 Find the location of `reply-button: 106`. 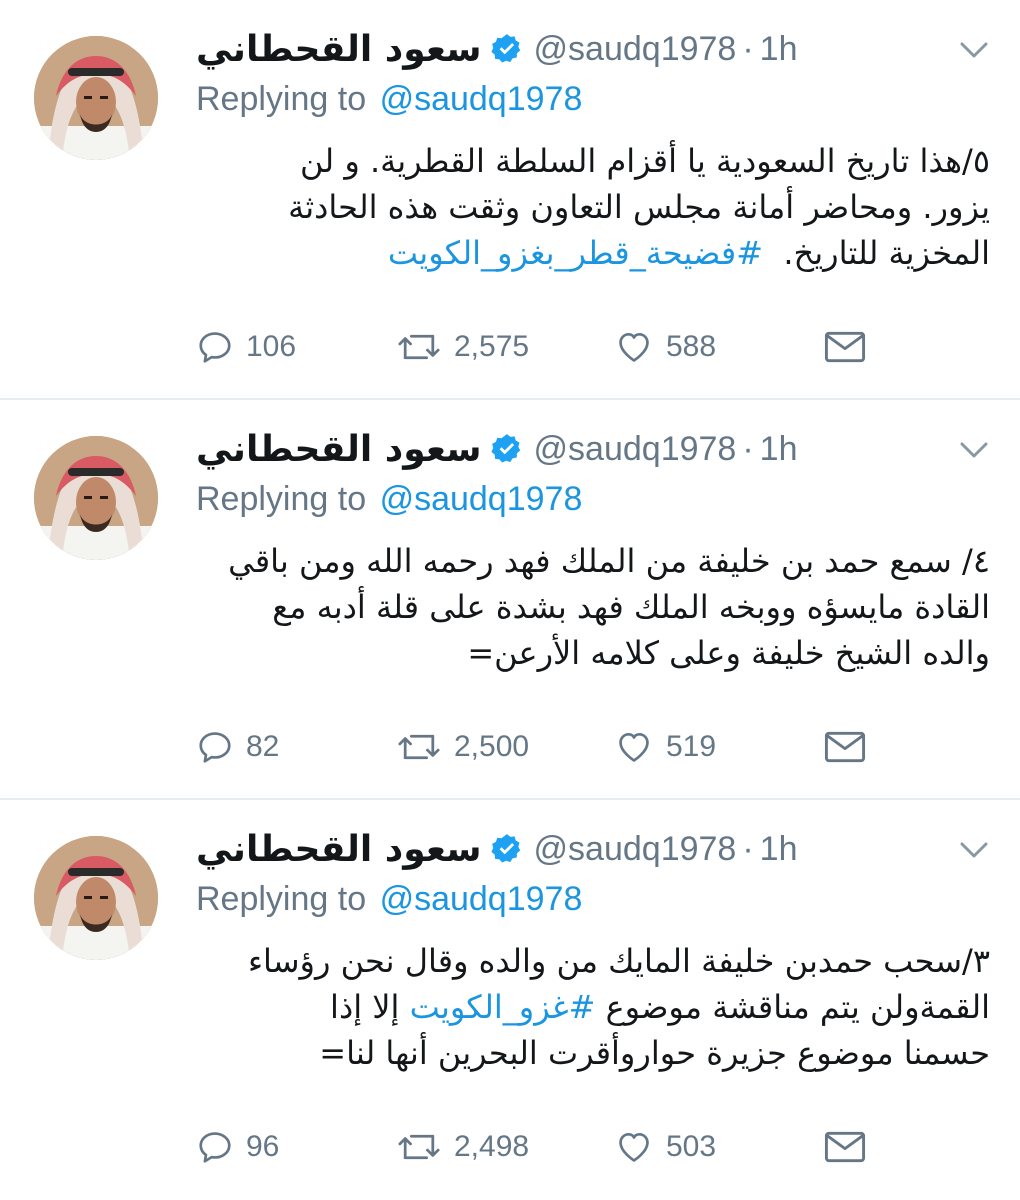

reply-button: 106 is located at coordinates (246, 347).